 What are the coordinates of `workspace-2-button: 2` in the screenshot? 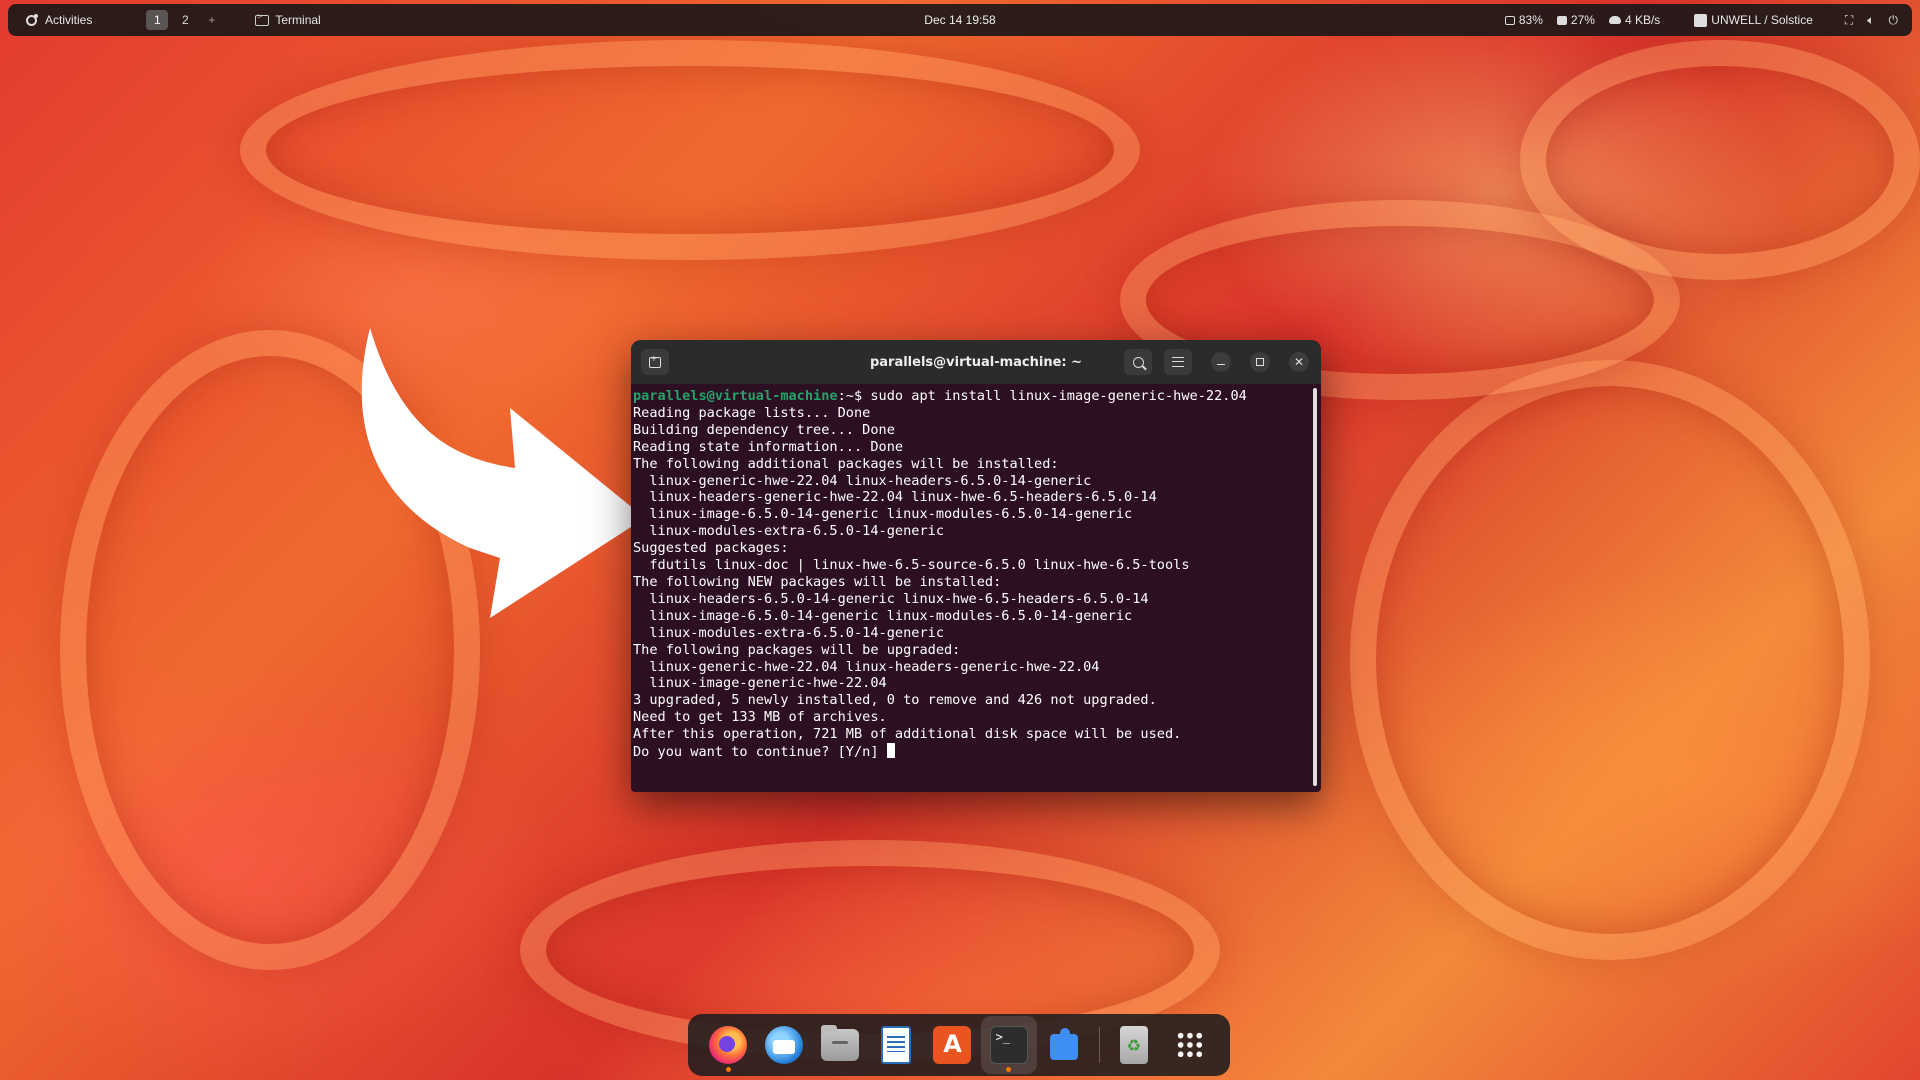 It's located at (185, 20).